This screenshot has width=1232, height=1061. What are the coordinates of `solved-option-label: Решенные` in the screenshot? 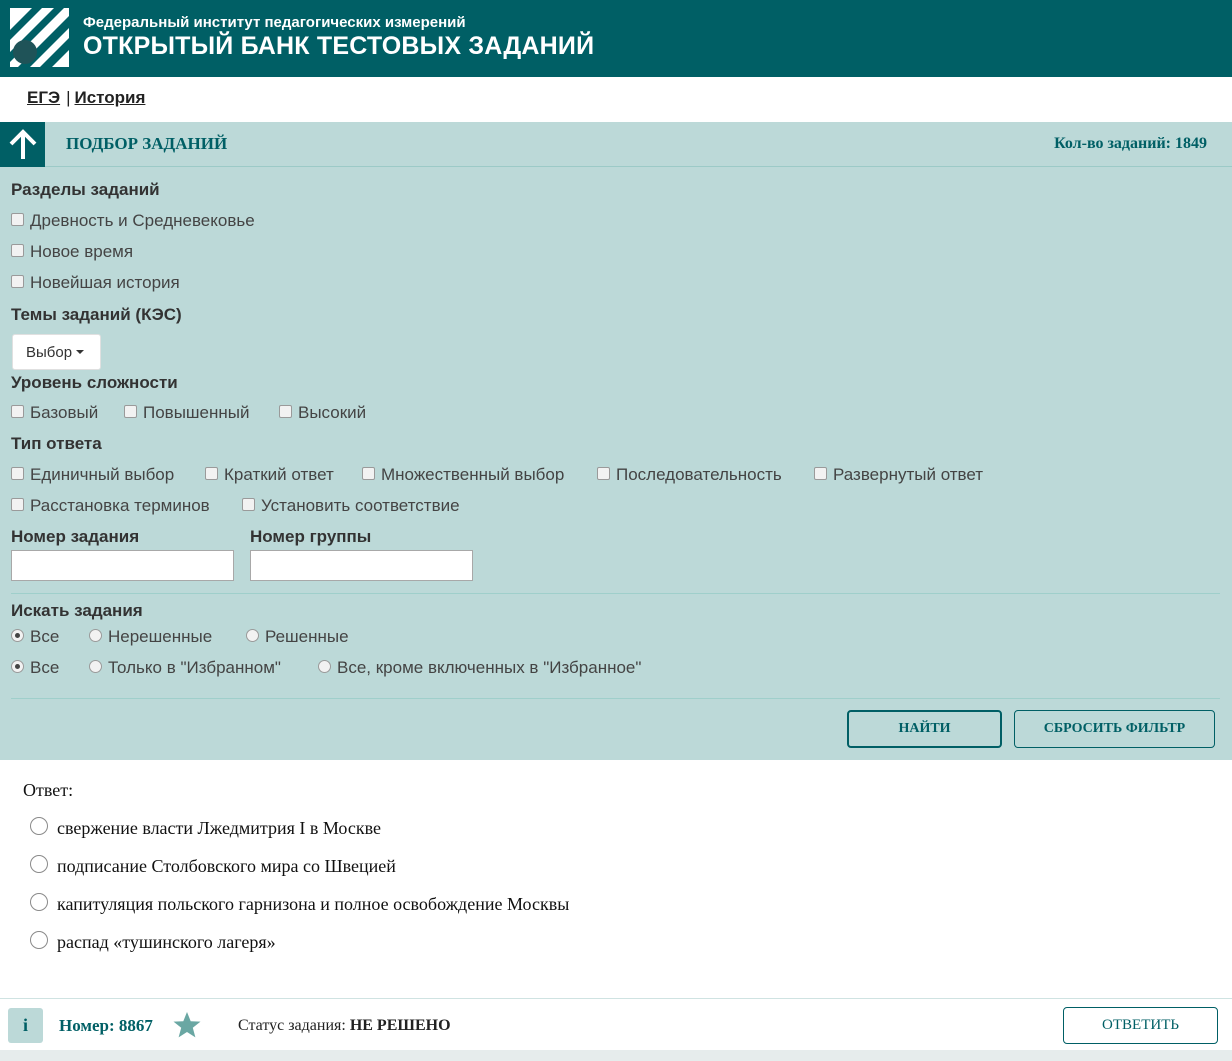 It's located at (307, 636).